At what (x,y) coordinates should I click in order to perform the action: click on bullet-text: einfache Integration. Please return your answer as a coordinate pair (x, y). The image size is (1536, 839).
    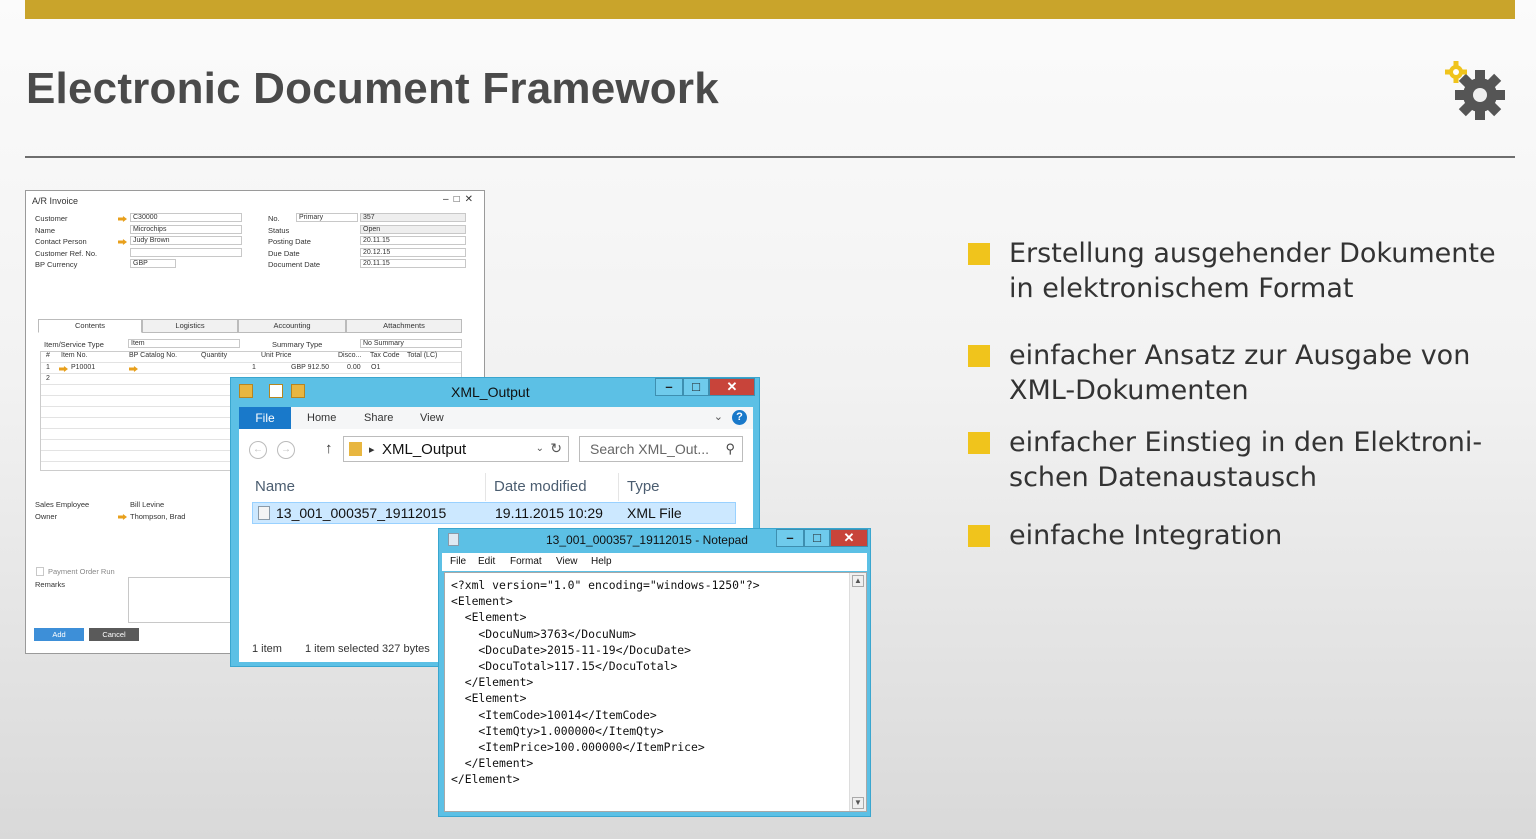
    Looking at the image, I should click on (1146, 535).